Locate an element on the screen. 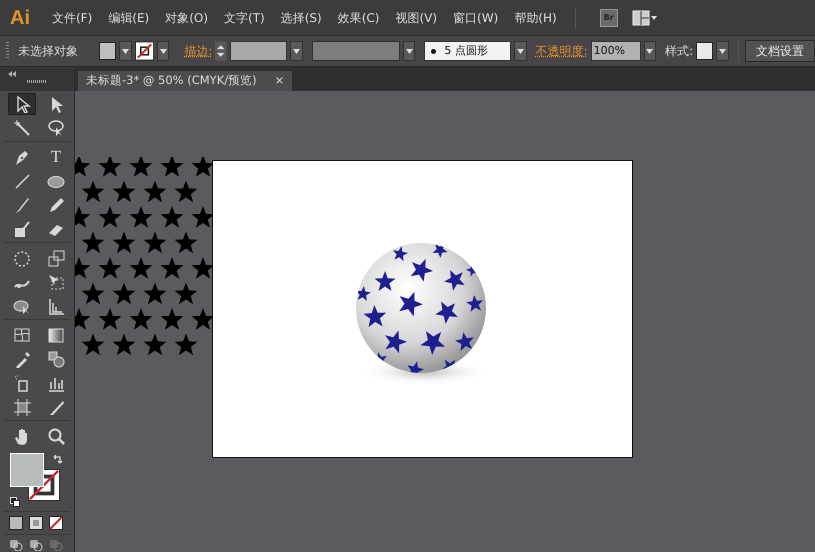 The image size is (815, 552). color-mode-button is located at coordinates (16, 523).